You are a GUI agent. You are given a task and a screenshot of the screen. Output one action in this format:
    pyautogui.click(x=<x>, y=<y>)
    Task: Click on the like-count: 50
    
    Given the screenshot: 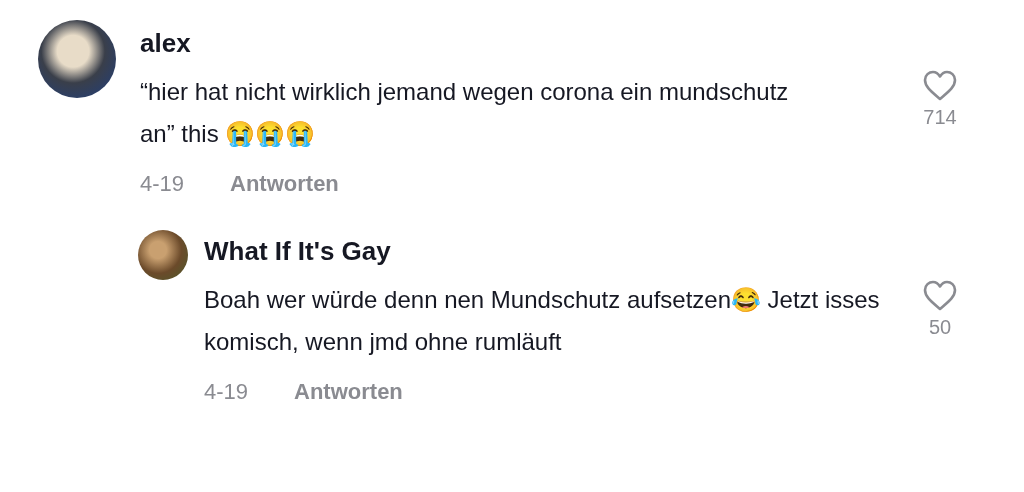 What is the action you would take?
    pyautogui.click(x=940, y=328)
    